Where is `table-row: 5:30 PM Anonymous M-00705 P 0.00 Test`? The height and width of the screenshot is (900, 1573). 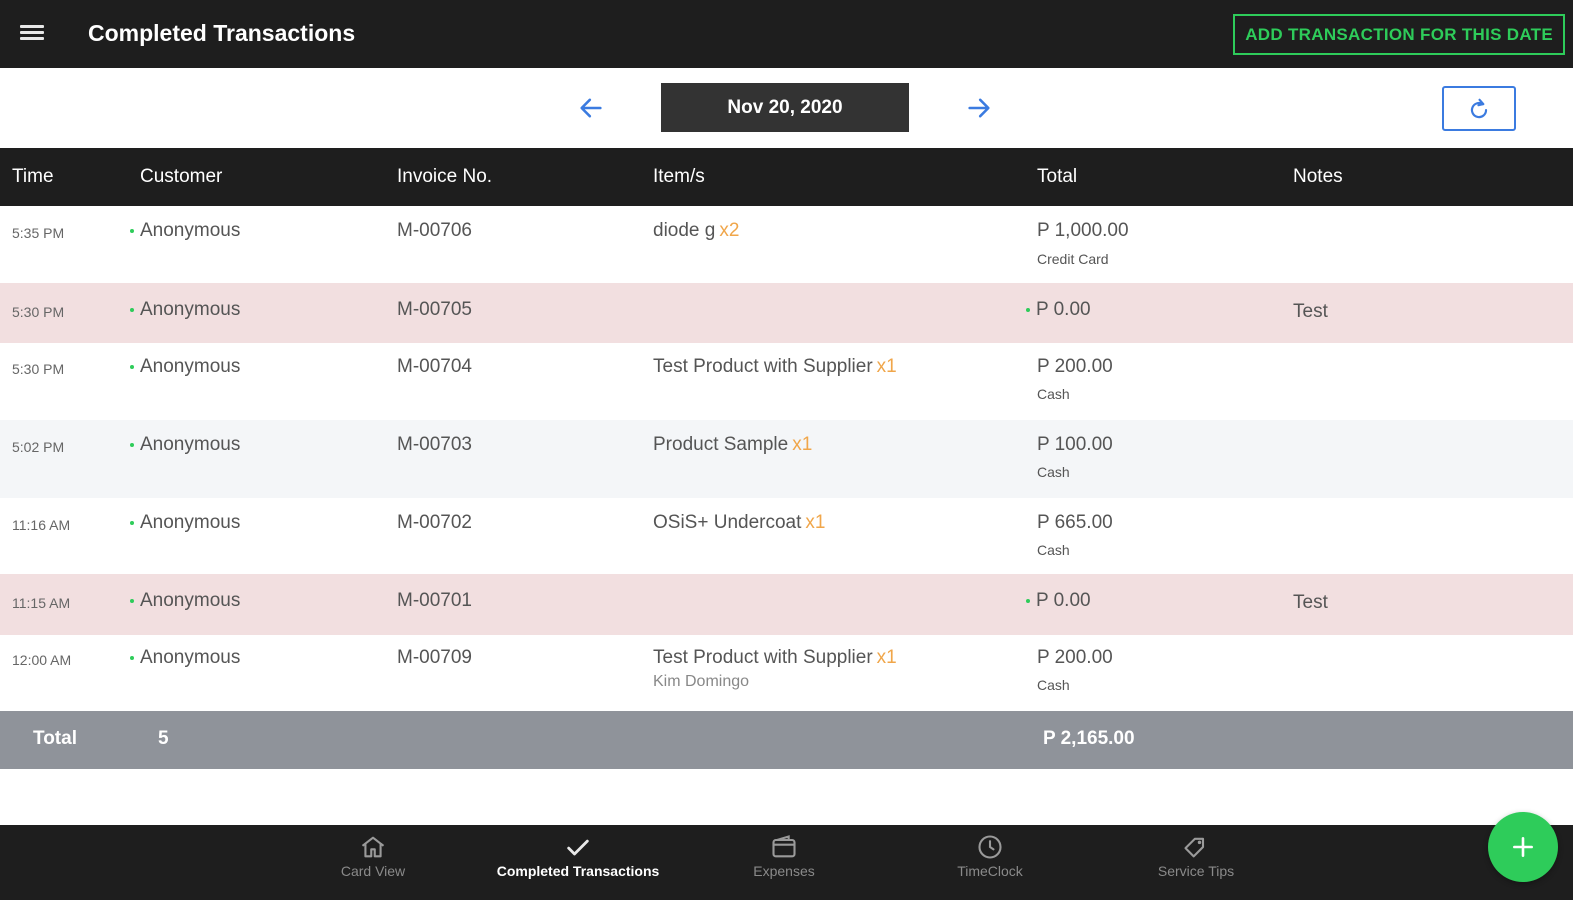
table-row: 5:30 PM Anonymous M-00705 P 0.00 Test is located at coordinates (786, 313).